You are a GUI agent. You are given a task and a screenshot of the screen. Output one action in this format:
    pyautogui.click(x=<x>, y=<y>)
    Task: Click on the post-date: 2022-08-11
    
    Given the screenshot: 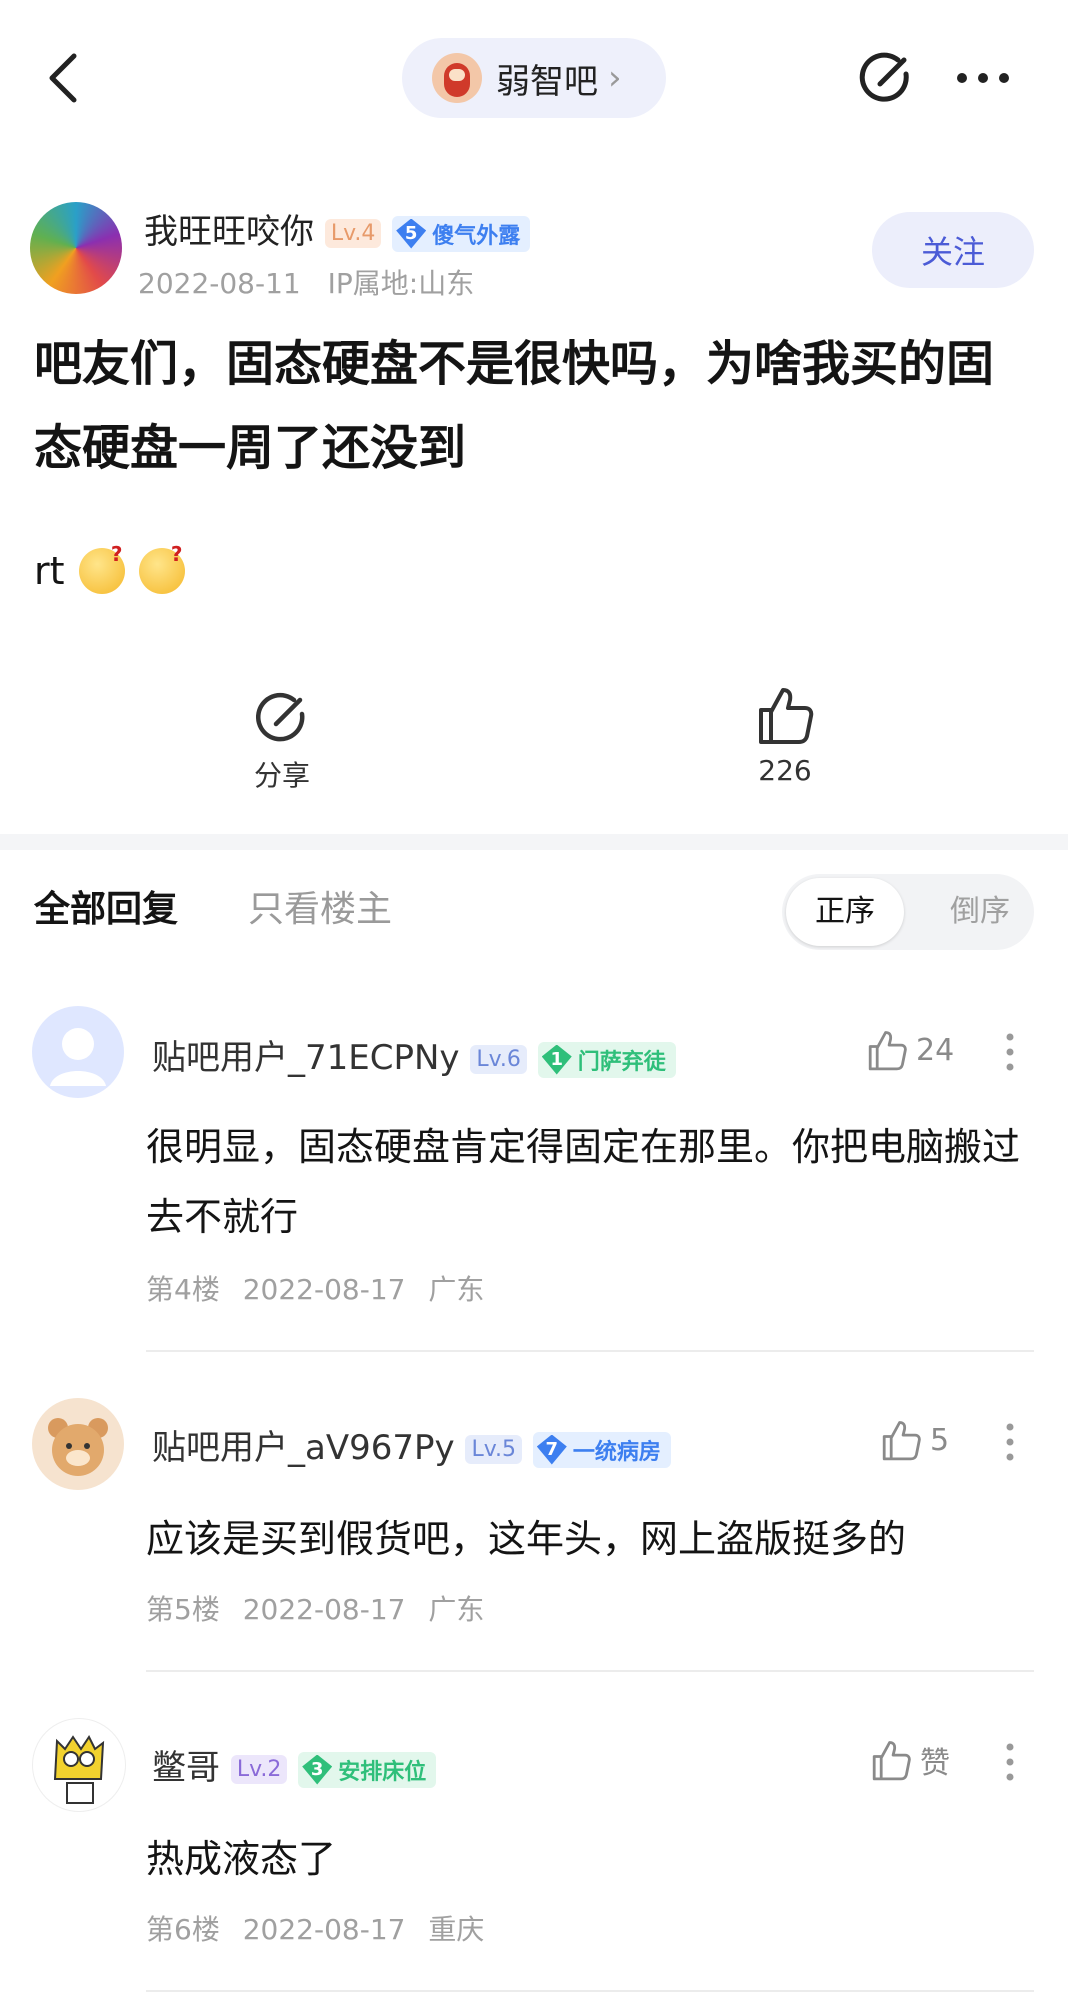 What is the action you would take?
    pyautogui.click(x=219, y=283)
    